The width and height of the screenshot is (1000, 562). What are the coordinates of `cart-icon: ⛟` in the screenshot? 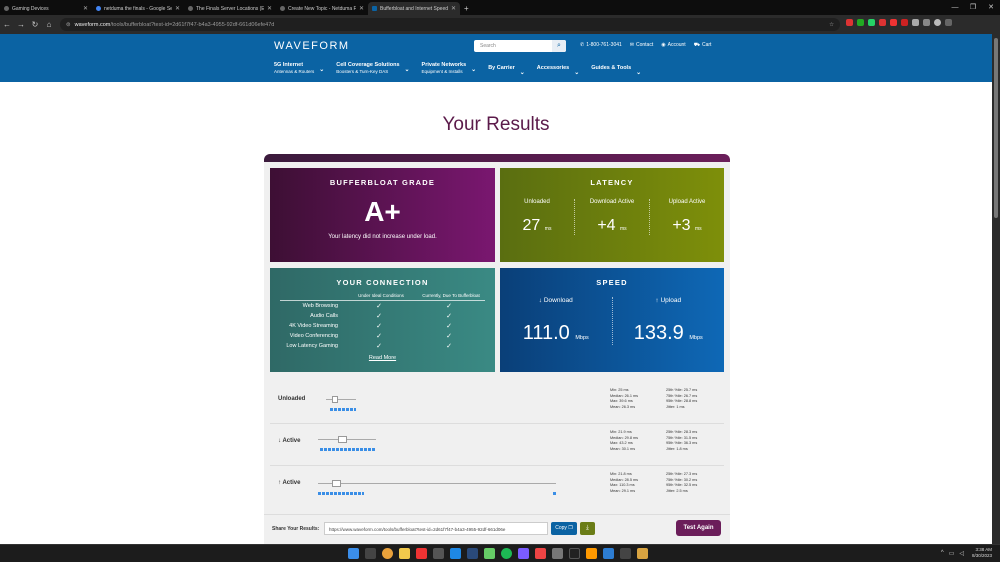 It's located at (696, 45).